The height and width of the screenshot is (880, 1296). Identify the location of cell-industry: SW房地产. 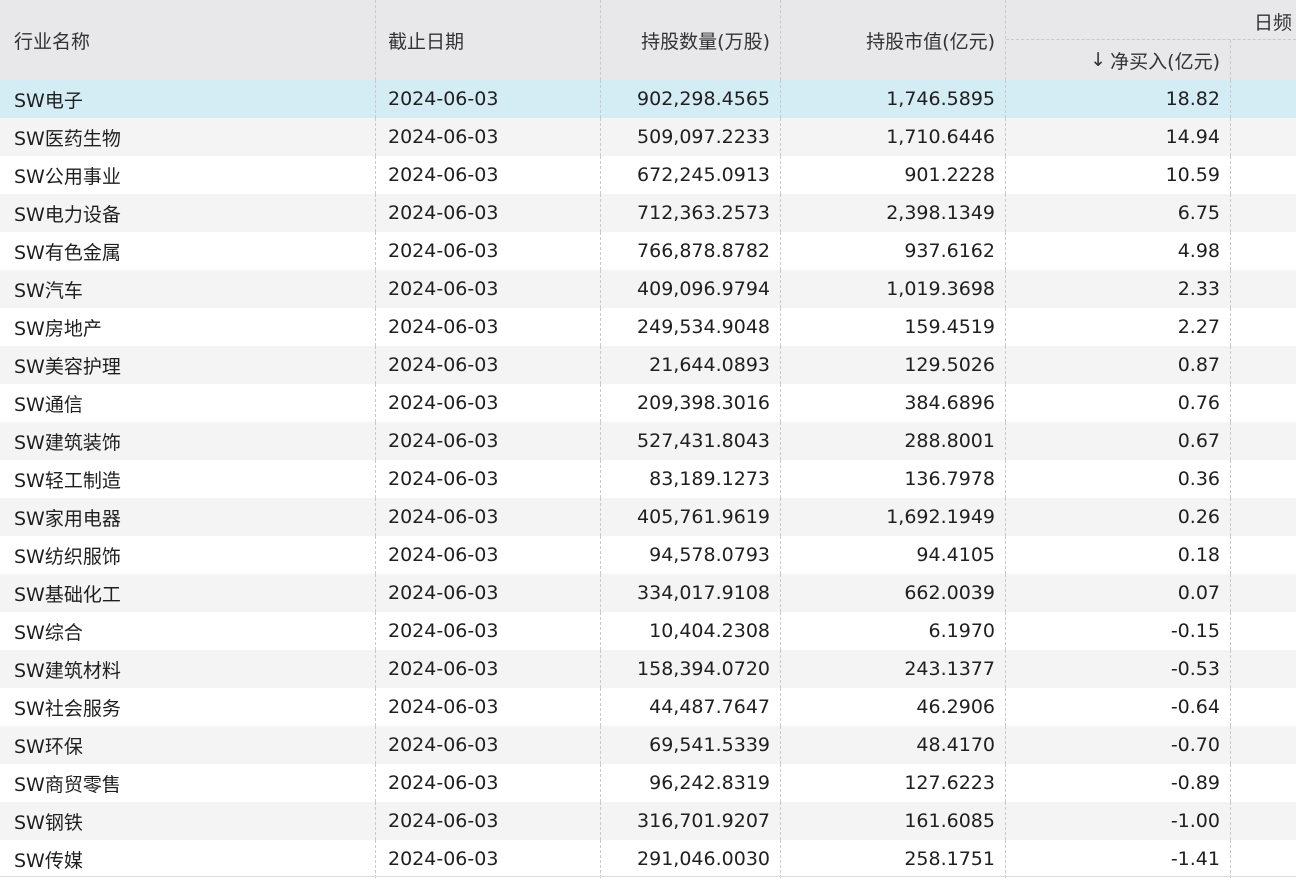
(188, 327).